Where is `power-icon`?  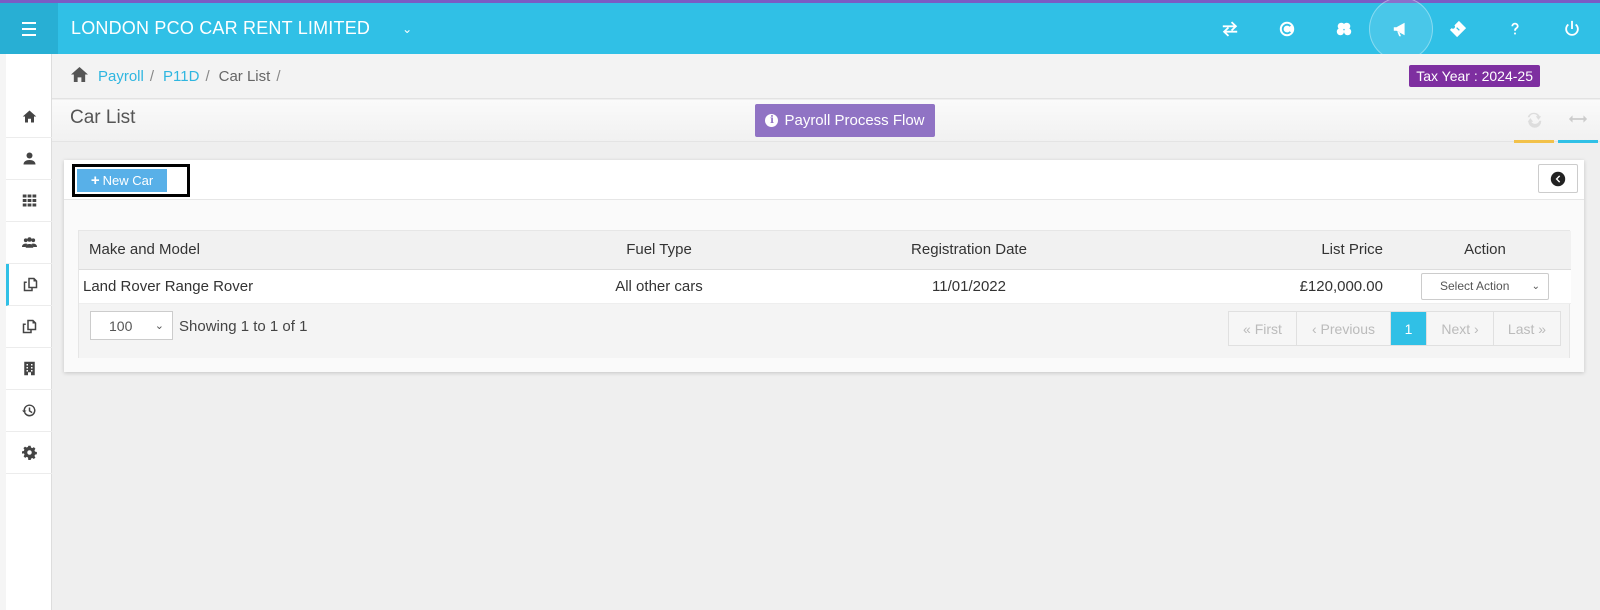 power-icon is located at coordinates (1571, 28).